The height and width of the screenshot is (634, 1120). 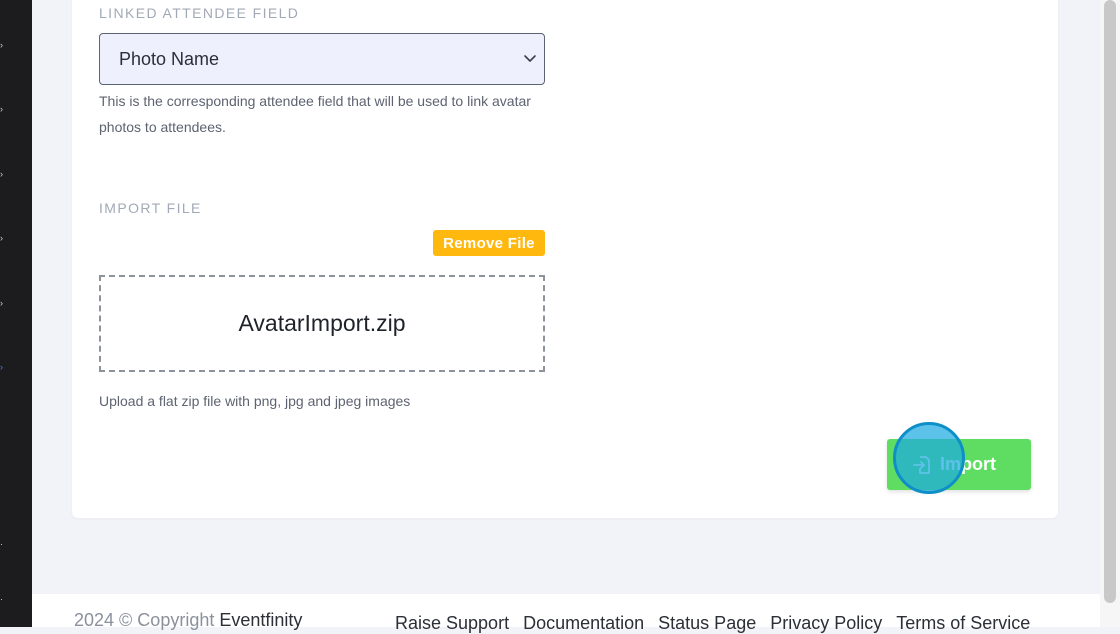 What do you see at coordinates (2, 174) in the screenshot?
I see `sidebar-nav-item-3: ›` at bounding box center [2, 174].